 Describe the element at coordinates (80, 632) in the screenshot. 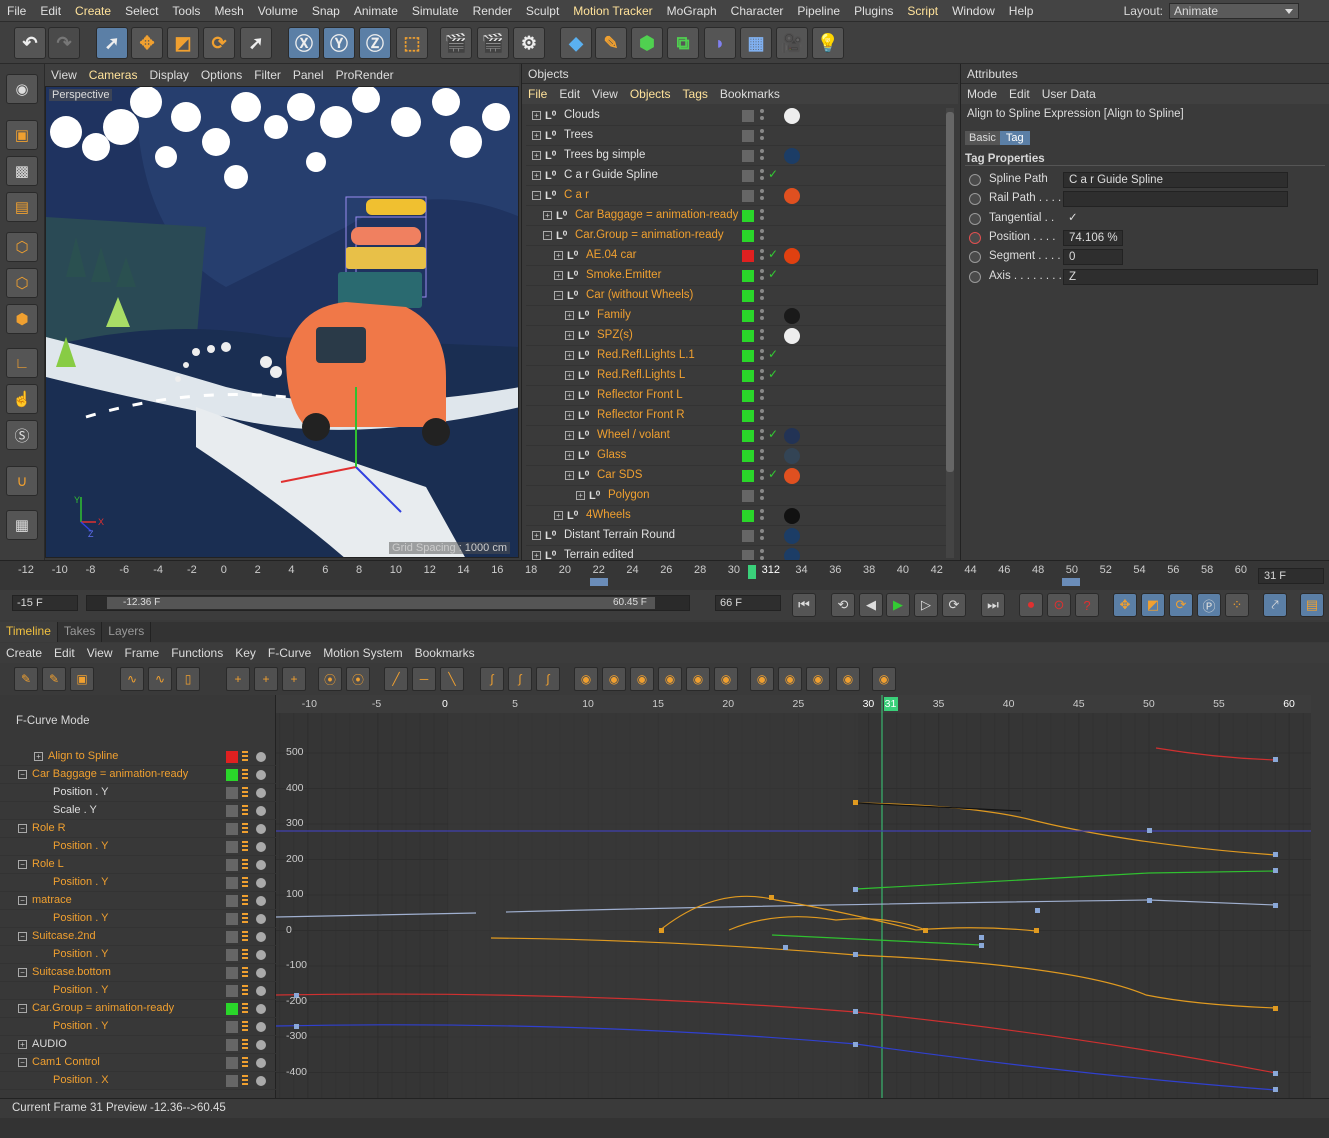

I see `tab-takes: Takes` at that location.